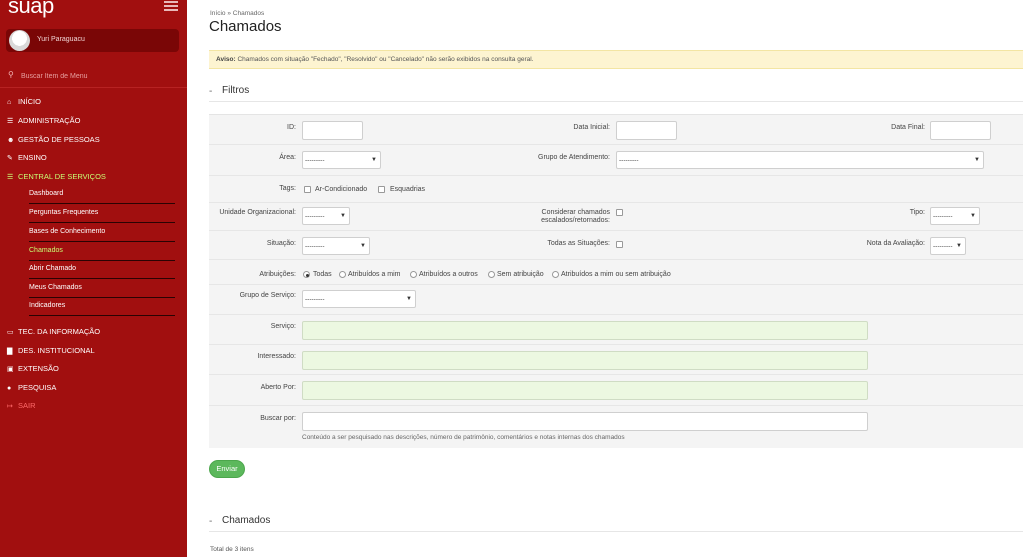  What do you see at coordinates (342, 274) in the screenshot?
I see `atribuicoes-atribuidos-a-mim-radio` at bounding box center [342, 274].